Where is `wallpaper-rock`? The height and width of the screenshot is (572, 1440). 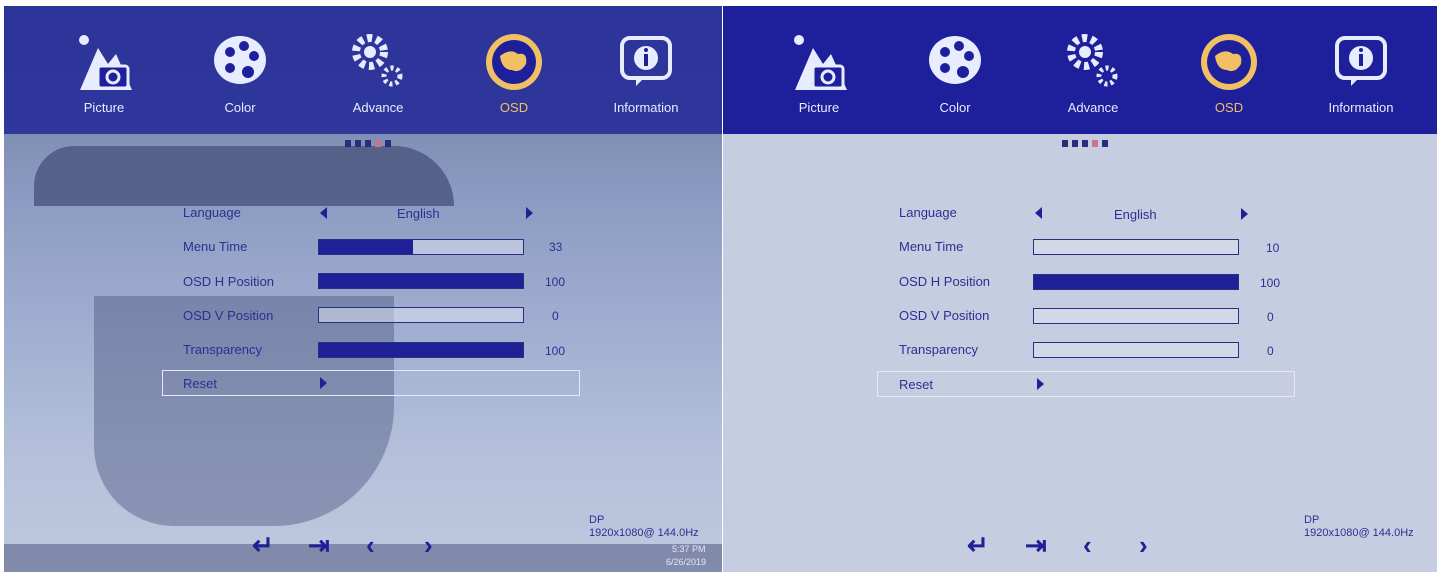 wallpaper-rock is located at coordinates (244, 176).